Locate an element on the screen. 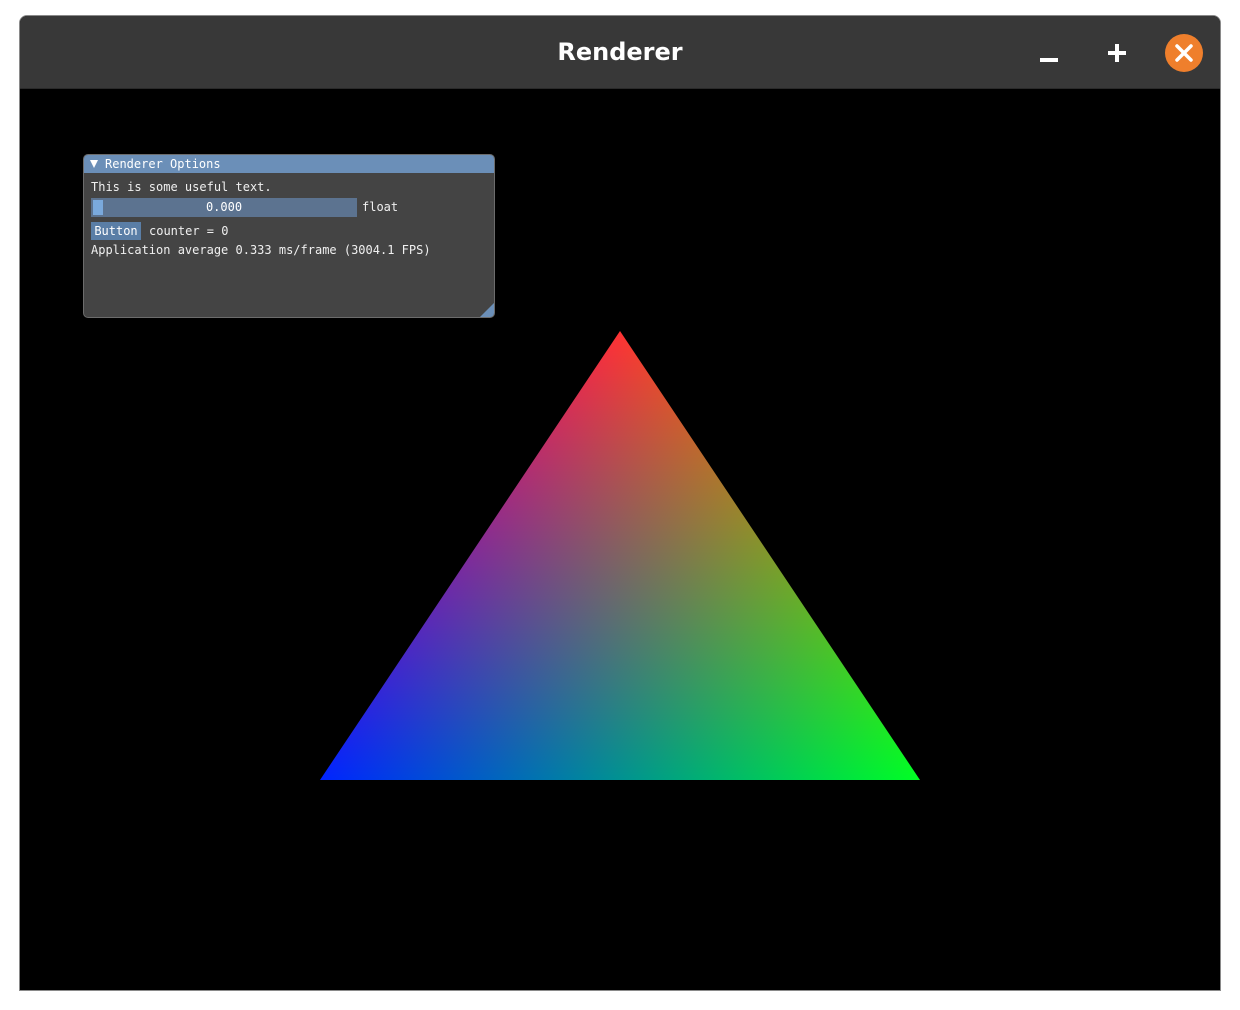 This screenshot has width=1240, height=1010. triangle-down-icon is located at coordinates (94, 164).